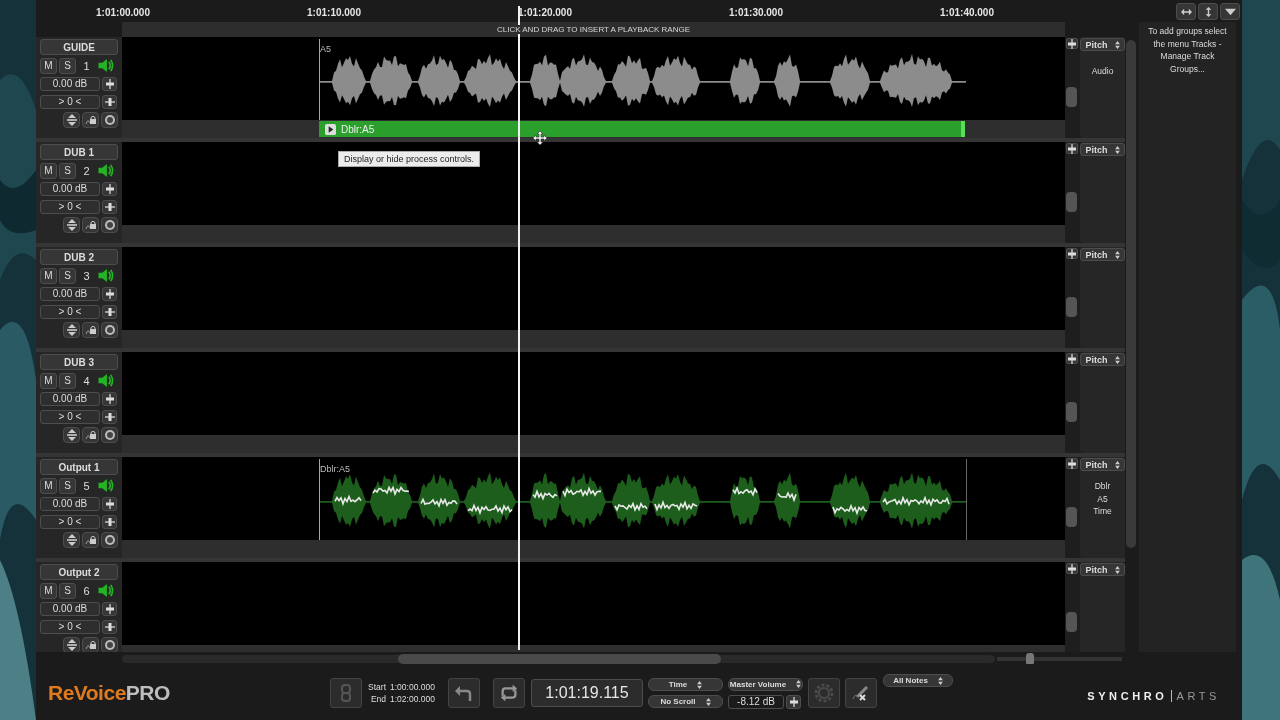 The image size is (1280, 720). Describe the element at coordinates (1186, 11) in the screenshot. I see `fit-width-button` at that location.